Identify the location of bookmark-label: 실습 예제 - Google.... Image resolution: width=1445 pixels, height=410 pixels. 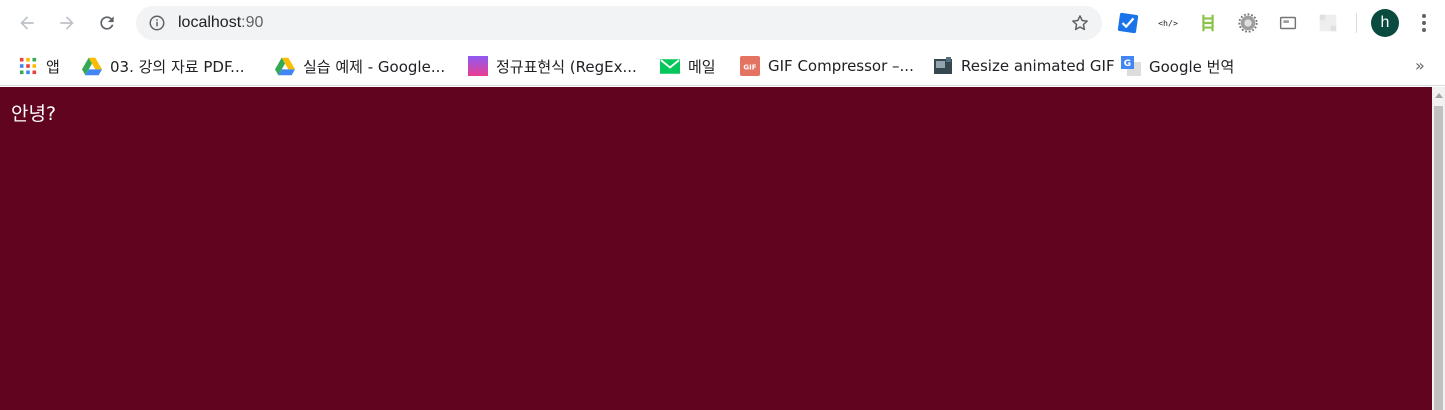
(374, 66).